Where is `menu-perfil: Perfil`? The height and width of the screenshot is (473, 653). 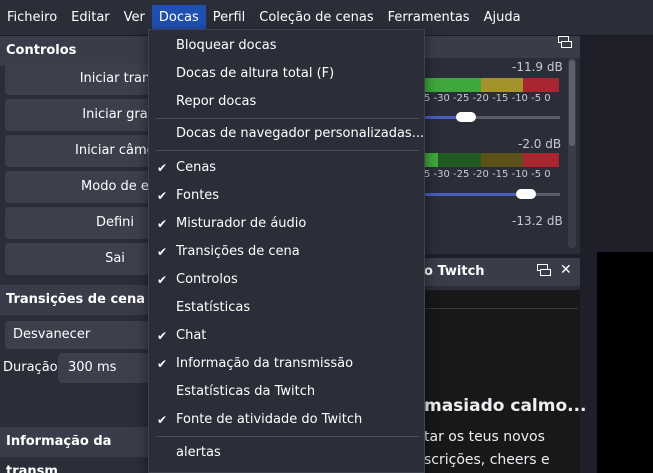
menu-perfil: Perfil is located at coordinates (229, 18).